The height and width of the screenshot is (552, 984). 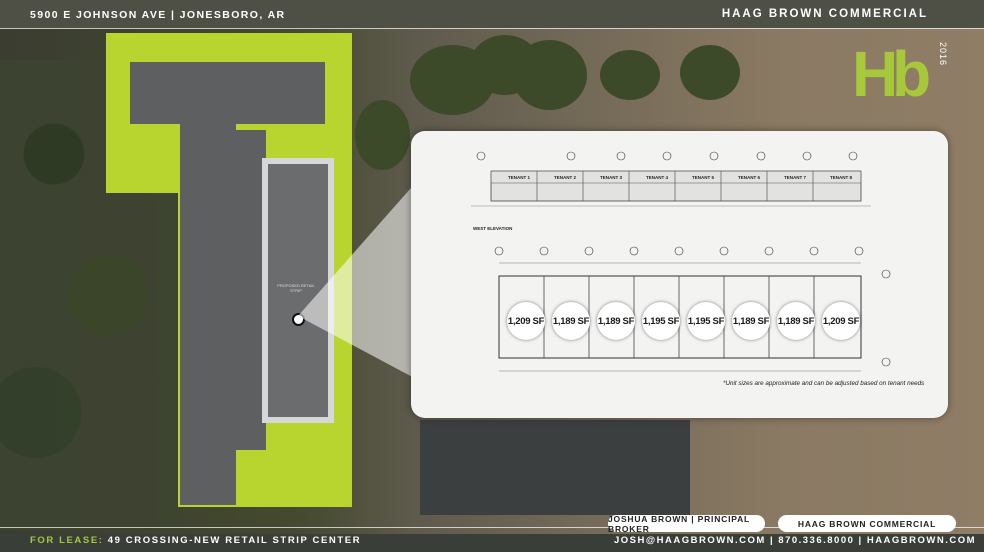 What do you see at coordinates (900, 74) in the screenshot?
I see `haag-brown-logo: H b 2016` at bounding box center [900, 74].